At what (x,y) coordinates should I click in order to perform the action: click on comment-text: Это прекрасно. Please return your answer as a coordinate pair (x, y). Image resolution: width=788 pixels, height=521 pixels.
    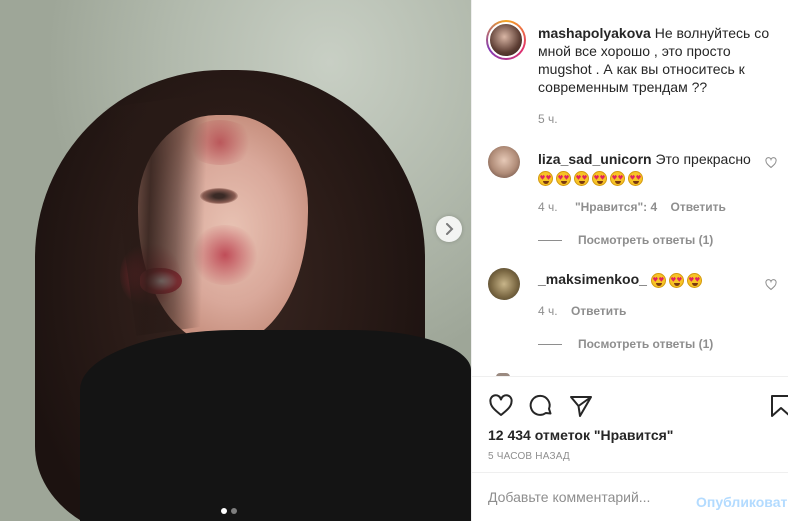
    Looking at the image, I should click on (703, 159).